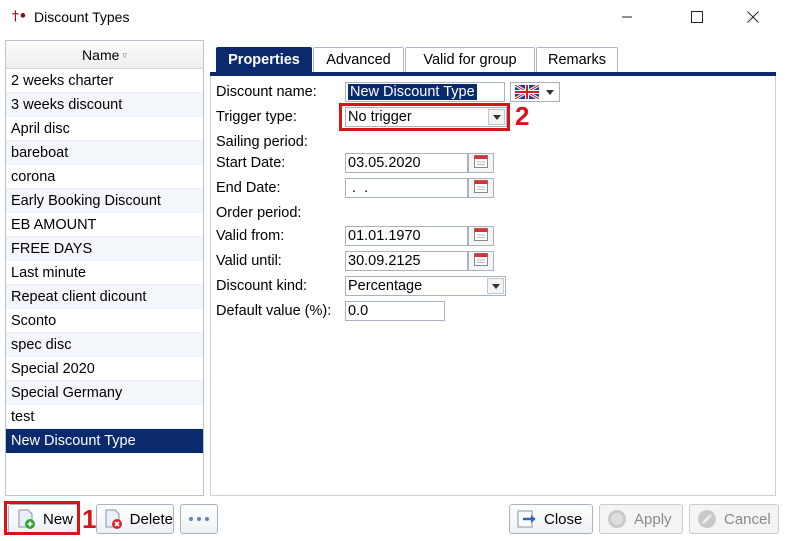  What do you see at coordinates (249, 261) in the screenshot?
I see `valid-until-label: Valid until:` at bounding box center [249, 261].